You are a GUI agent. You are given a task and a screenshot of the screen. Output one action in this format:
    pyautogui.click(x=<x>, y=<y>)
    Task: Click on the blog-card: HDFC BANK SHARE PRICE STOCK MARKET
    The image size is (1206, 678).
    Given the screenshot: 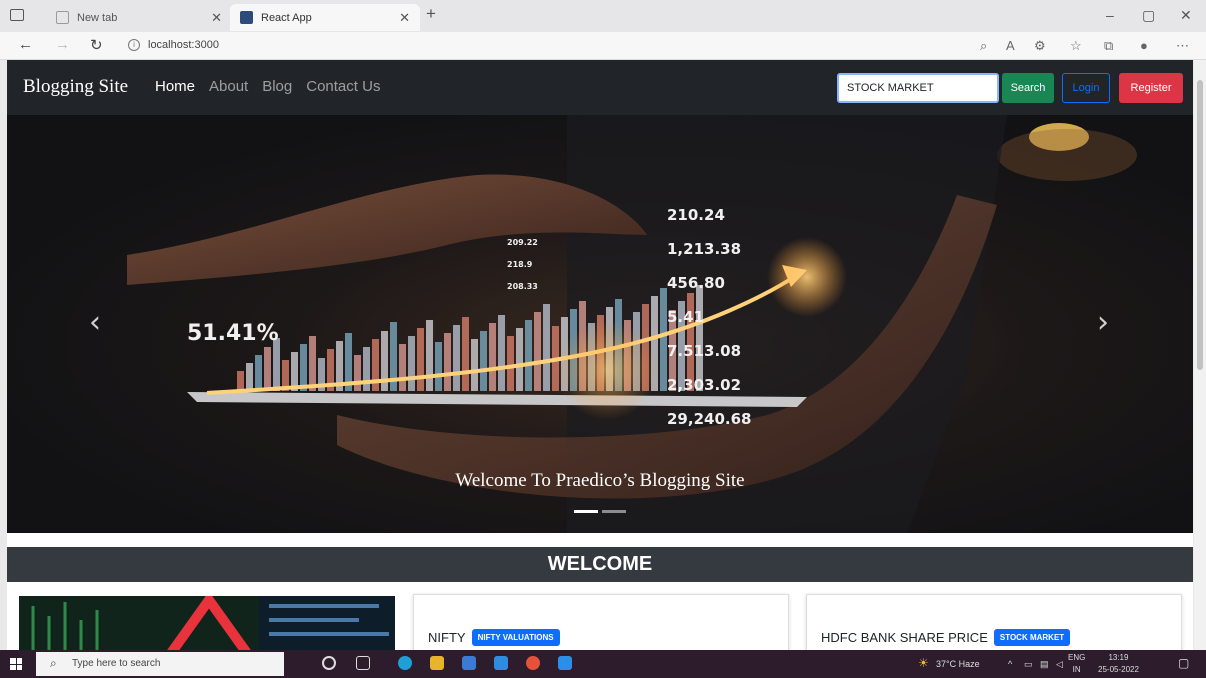 What is the action you would take?
    pyautogui.click(x=994, y=622)
    